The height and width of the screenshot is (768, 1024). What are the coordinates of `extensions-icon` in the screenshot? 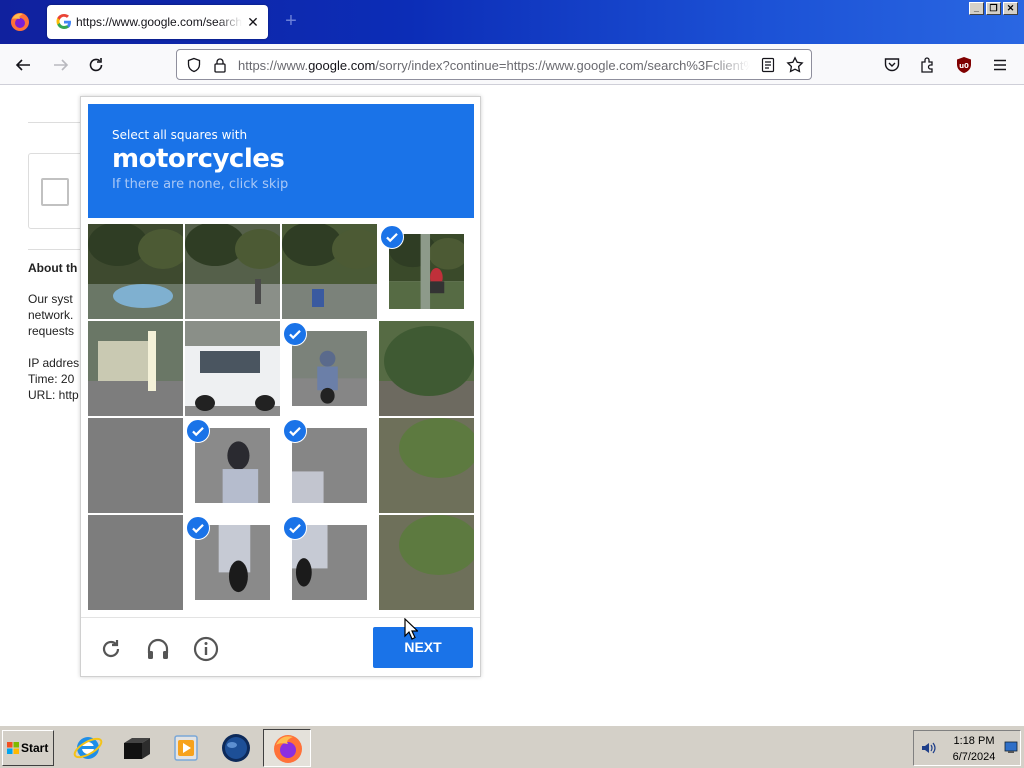 It's located at (928, 65).